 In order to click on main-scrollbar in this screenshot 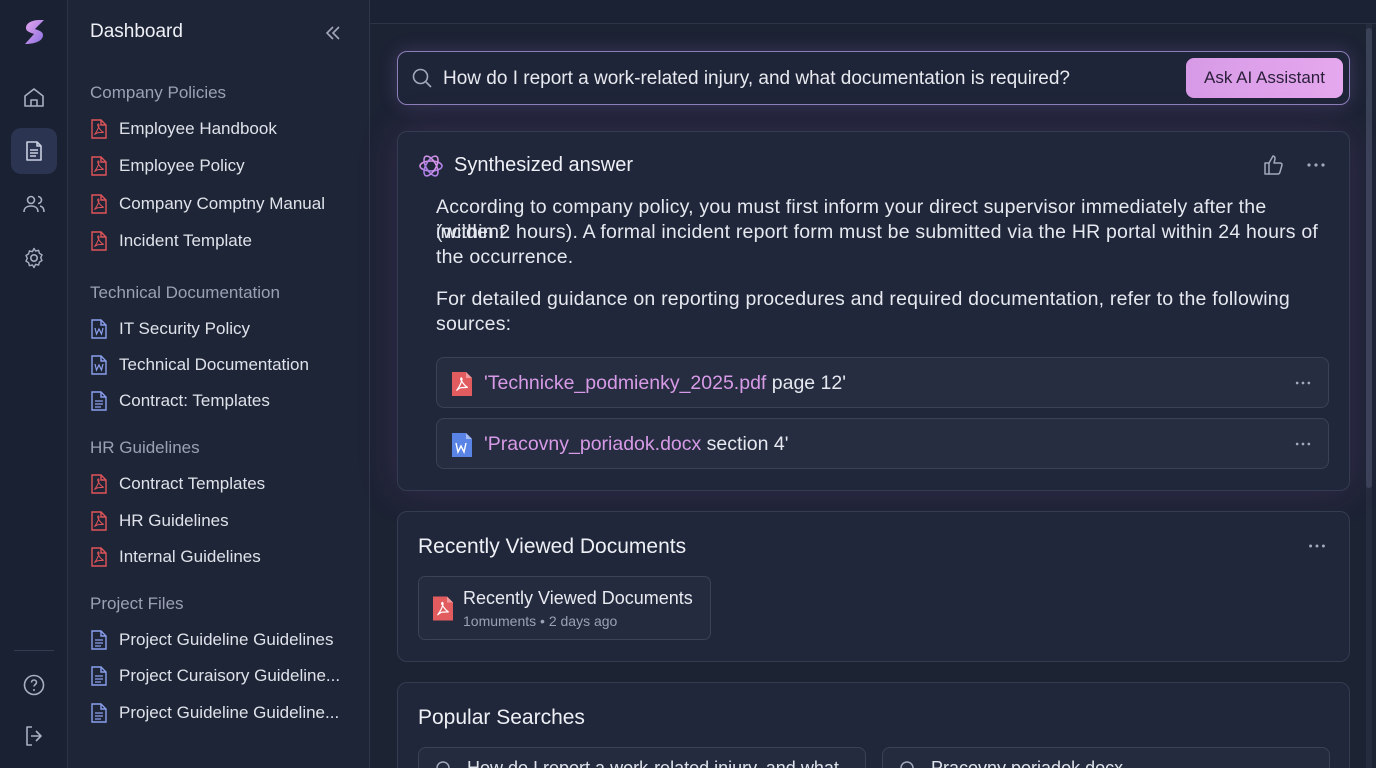, I will do `click(1369, 396)`.